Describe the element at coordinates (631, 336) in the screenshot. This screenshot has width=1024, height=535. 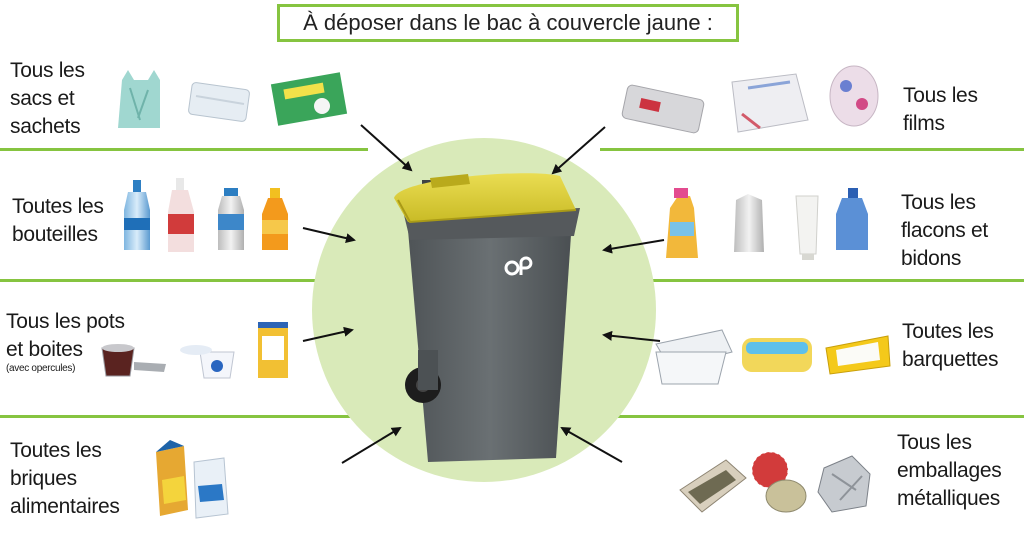
I see `arrow-barquettes` at that location.